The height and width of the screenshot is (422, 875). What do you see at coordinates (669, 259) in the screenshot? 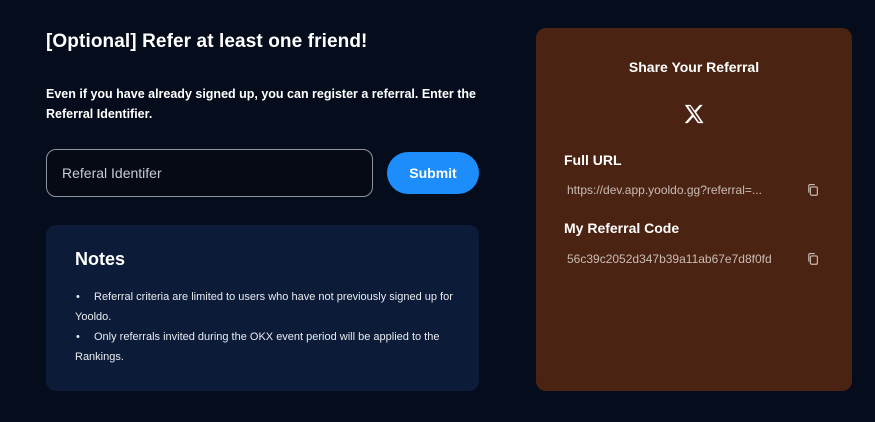
I see `referral-code-value: 56c39c2052d347b39a11ab67e7d8f0fd` at bounding box center [669, 259].